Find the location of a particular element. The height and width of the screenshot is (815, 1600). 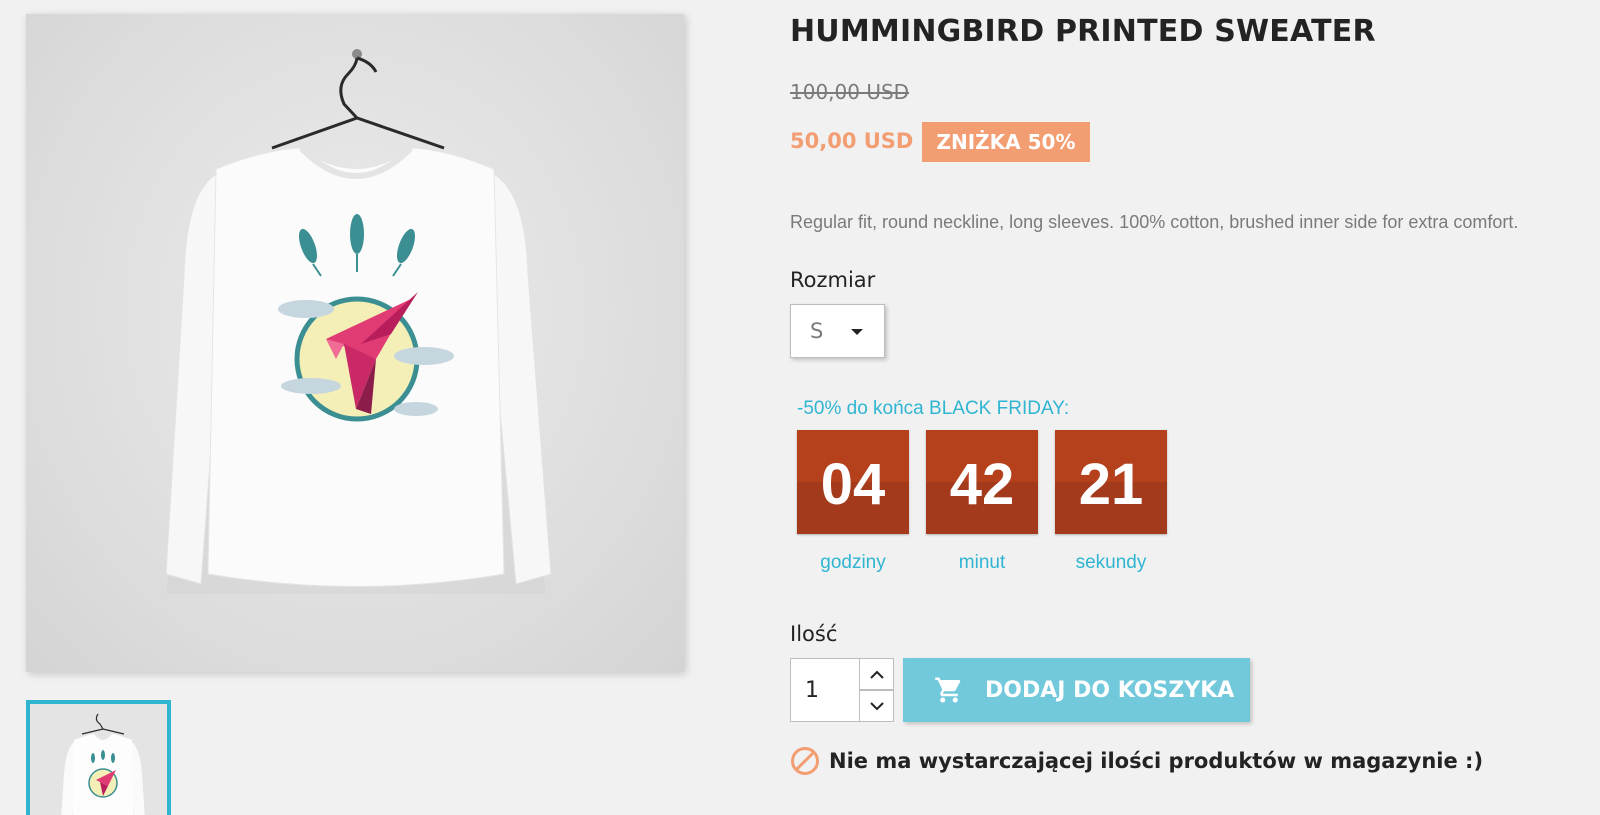

discount-badge: ZNIŻKA 50% is located at coordinates (1006, 142).